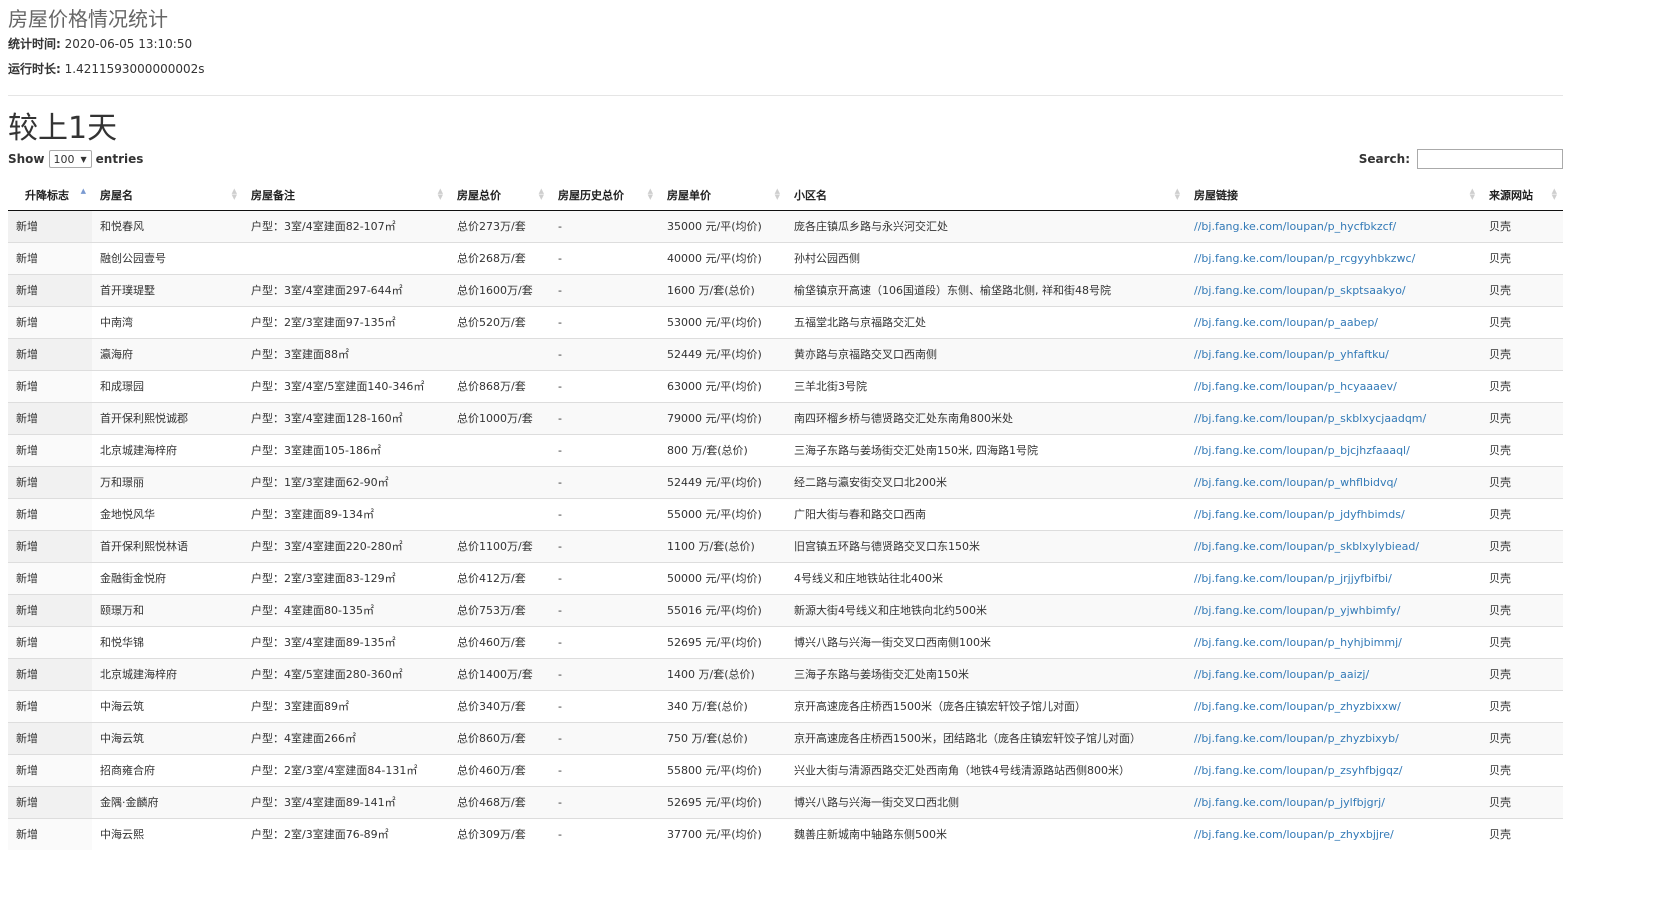 This screenshot has height=902, width=1663. What do you see at coordinates (1333, 545) in the screenshot?
I see `house-link: //bj.fang.ke.com/loupan/p_skblxylybiead/` at bounding box center [1333, 545].